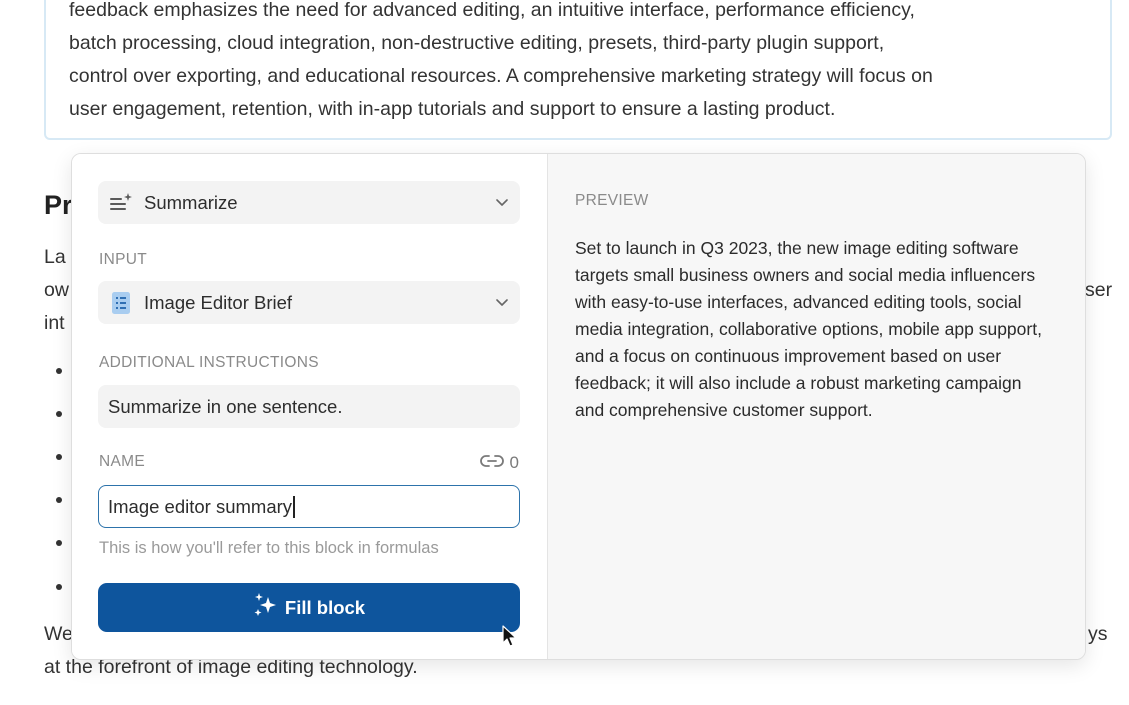  Describe the element at coordinates (218, 302) in the screenshot. I see `input-select-label: Image Editor Brief` at that location.